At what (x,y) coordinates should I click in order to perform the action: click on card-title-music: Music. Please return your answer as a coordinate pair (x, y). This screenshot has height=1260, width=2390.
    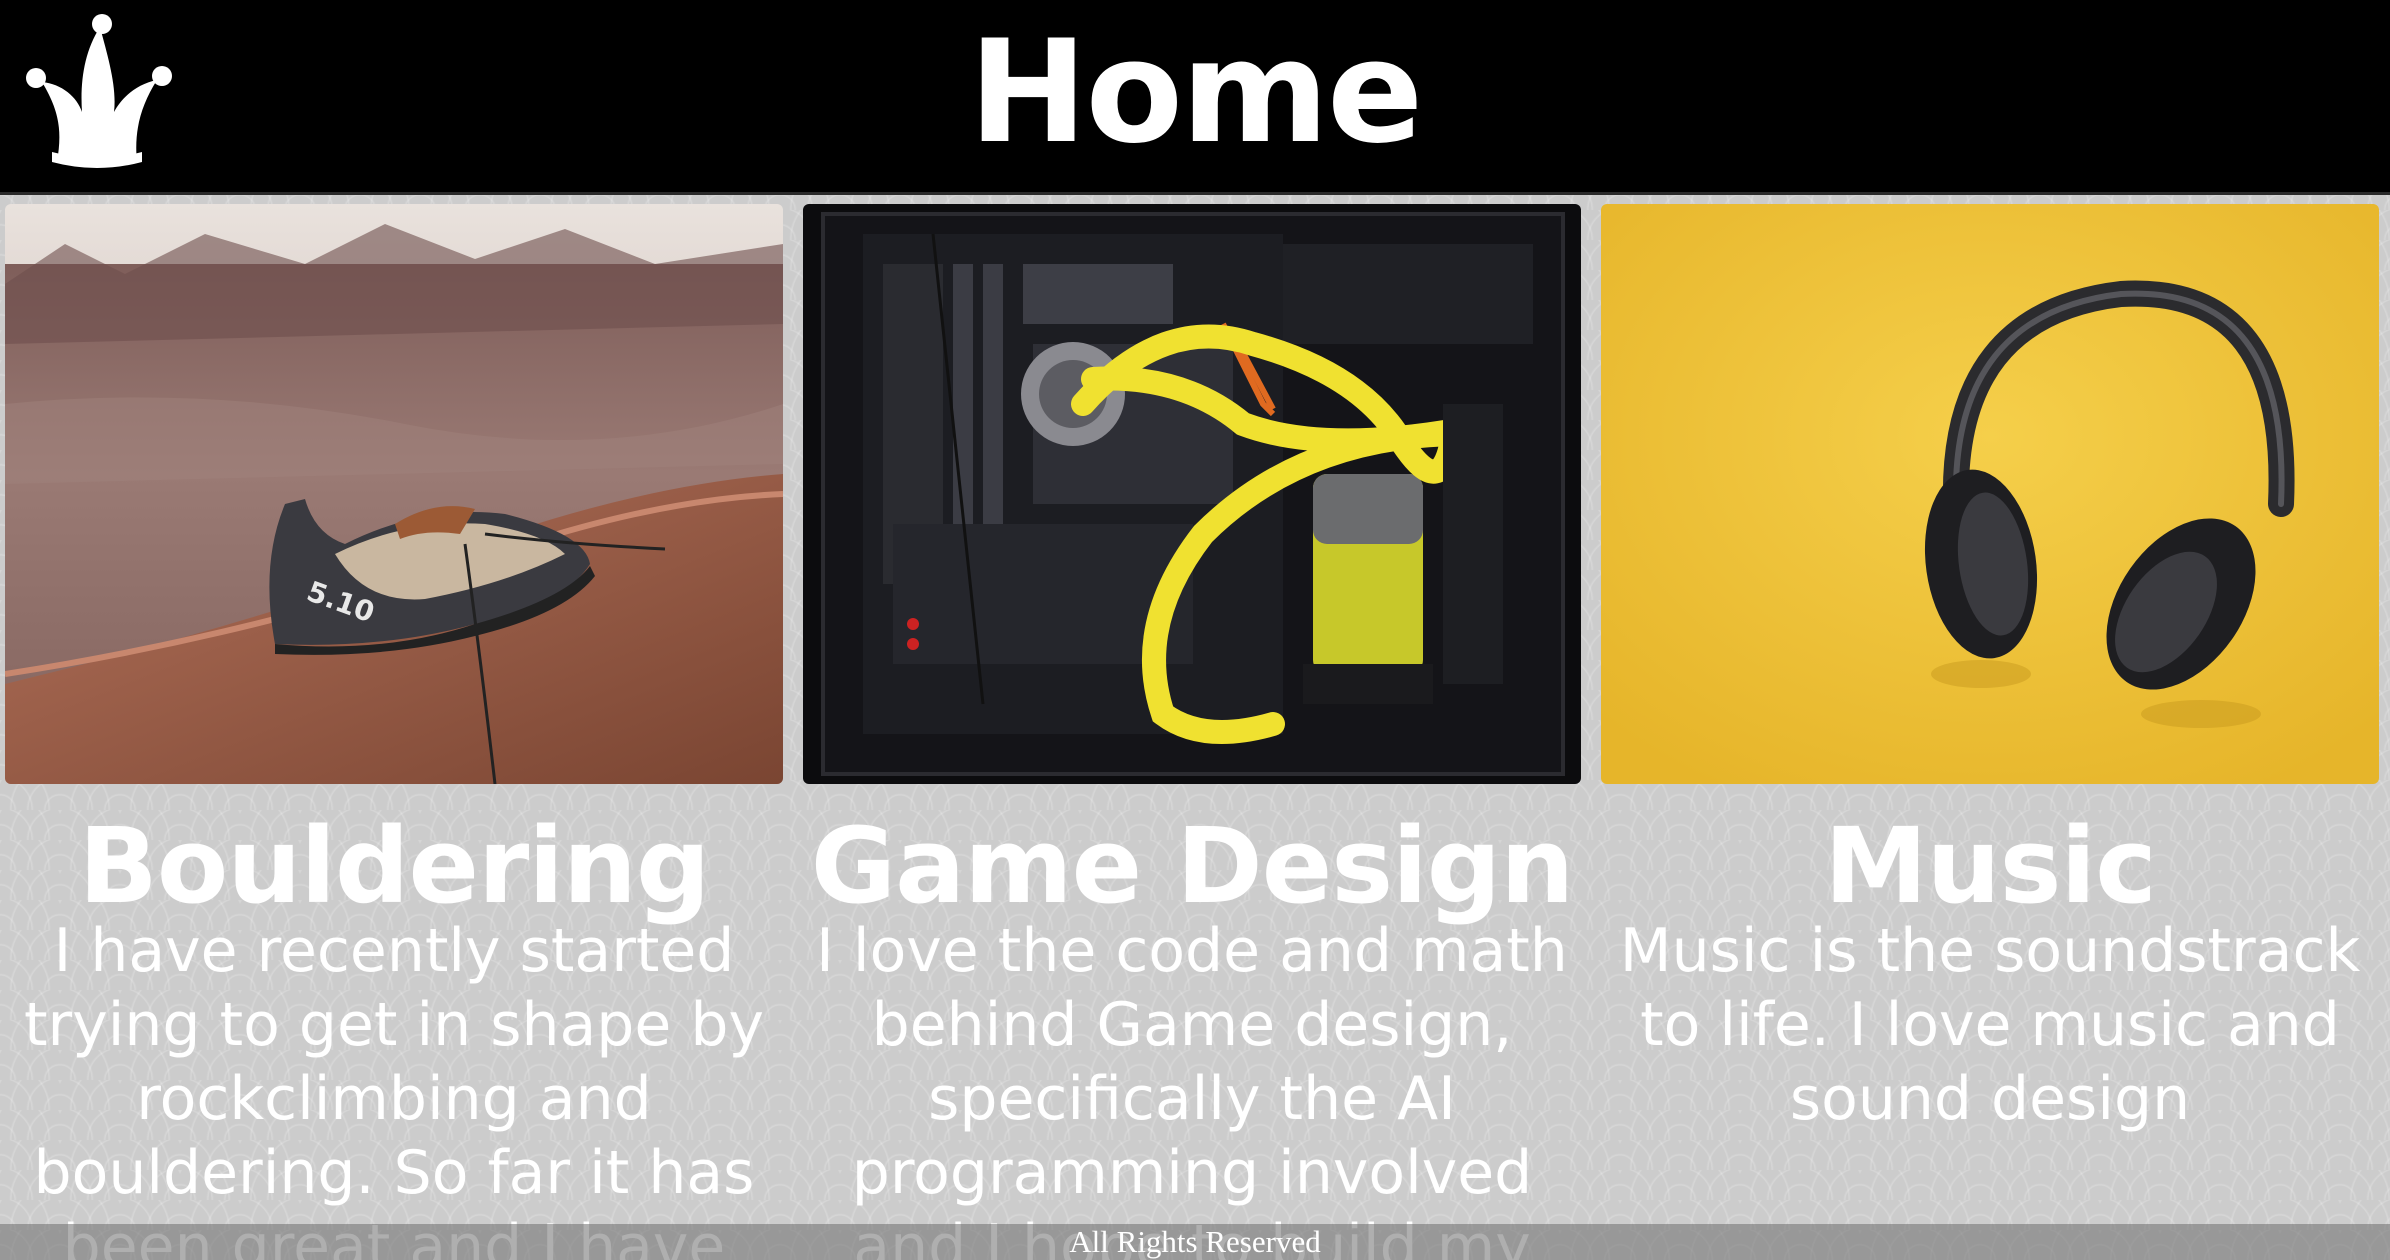
    Looking at the image, I should click on (1990, 866).